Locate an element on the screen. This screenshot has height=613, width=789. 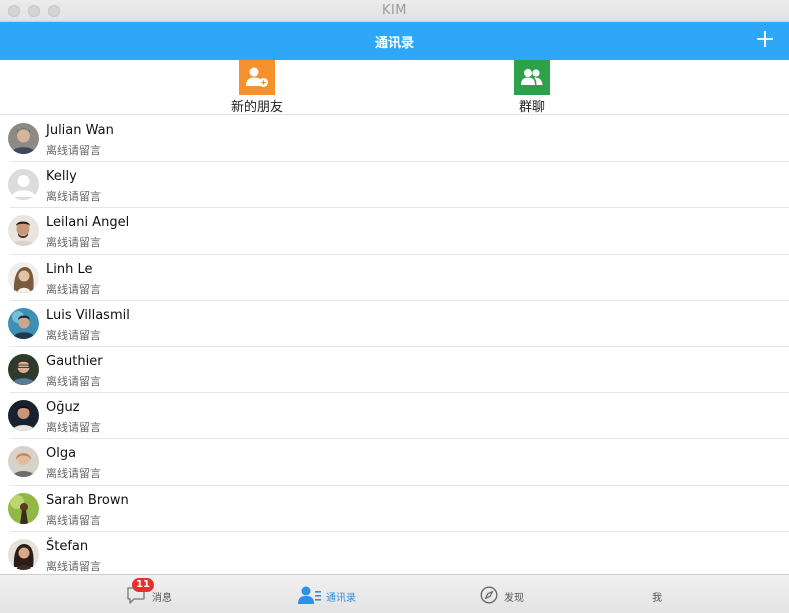
tab-contacts: 通讯录 is located at coordinates (333, 594).